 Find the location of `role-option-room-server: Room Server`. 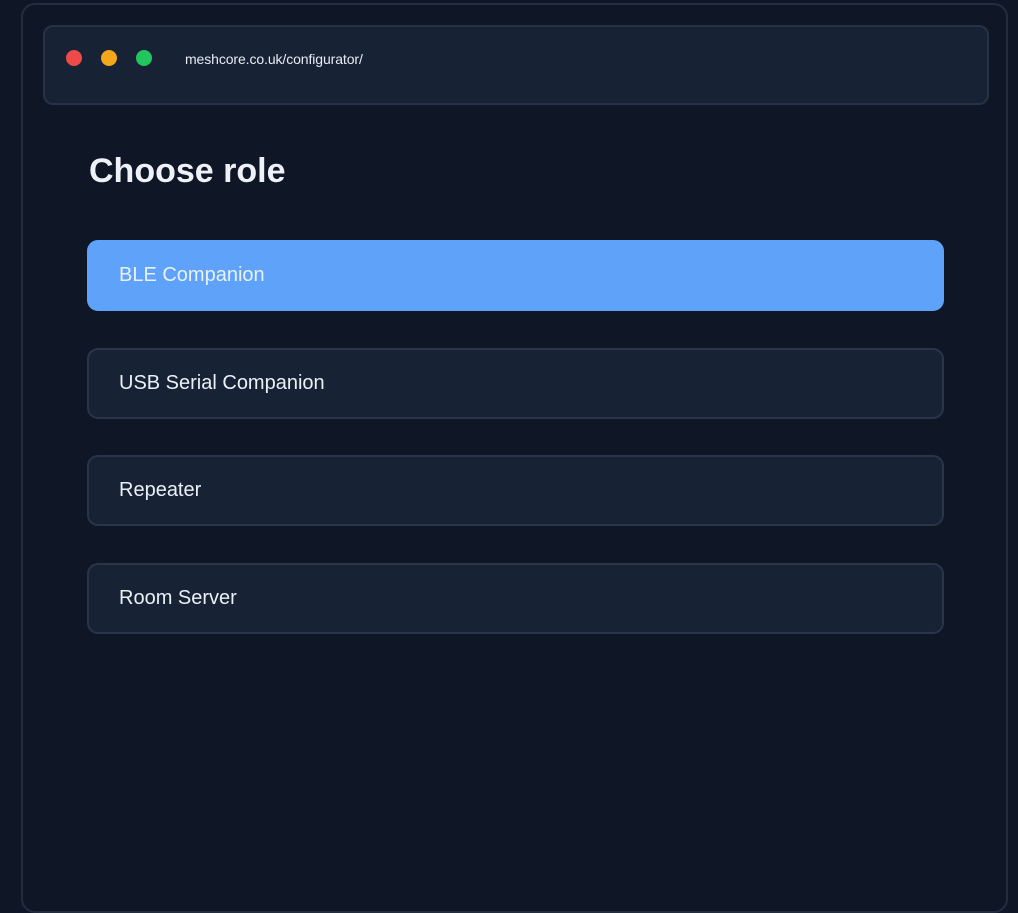

role-option-room-server: Room Server is located at coordinates (515, 598).